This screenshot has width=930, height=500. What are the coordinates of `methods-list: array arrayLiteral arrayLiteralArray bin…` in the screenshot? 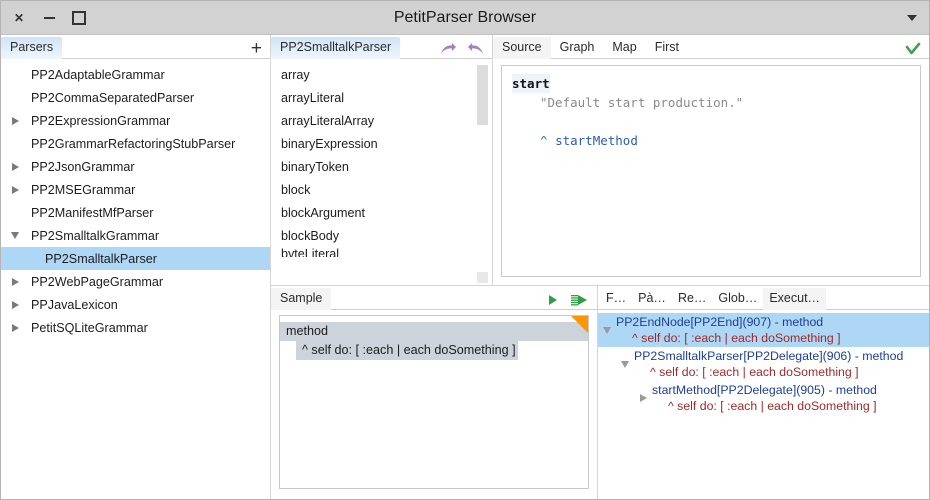 It's located at (381, 172).